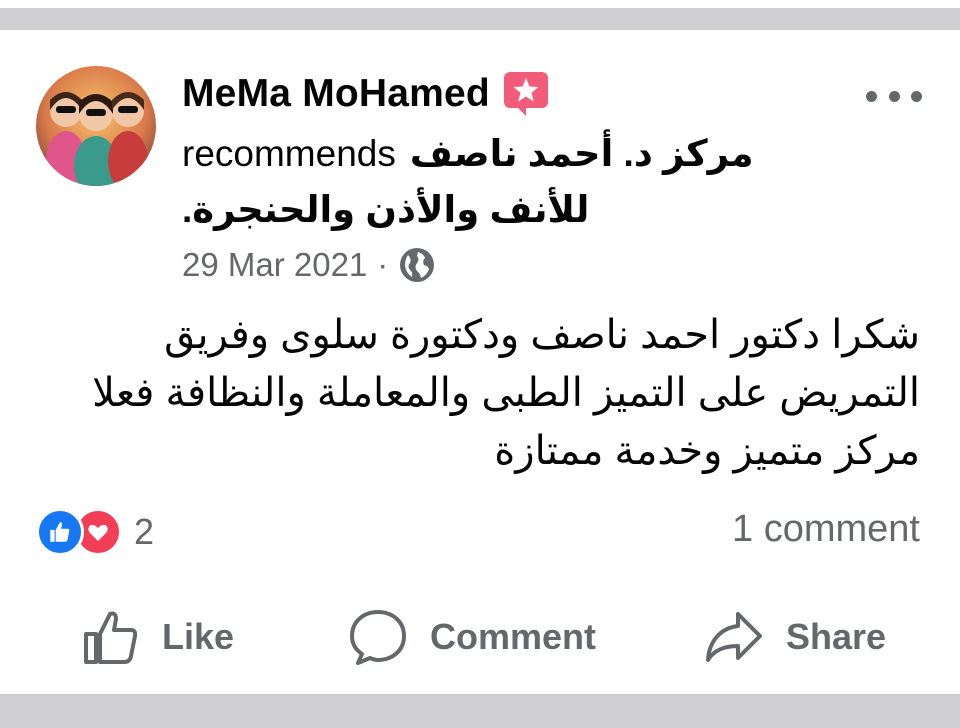  Describe the element at coordinates (826, 529) in the screenshot. I see `comment-count: 1 comment` at that location.